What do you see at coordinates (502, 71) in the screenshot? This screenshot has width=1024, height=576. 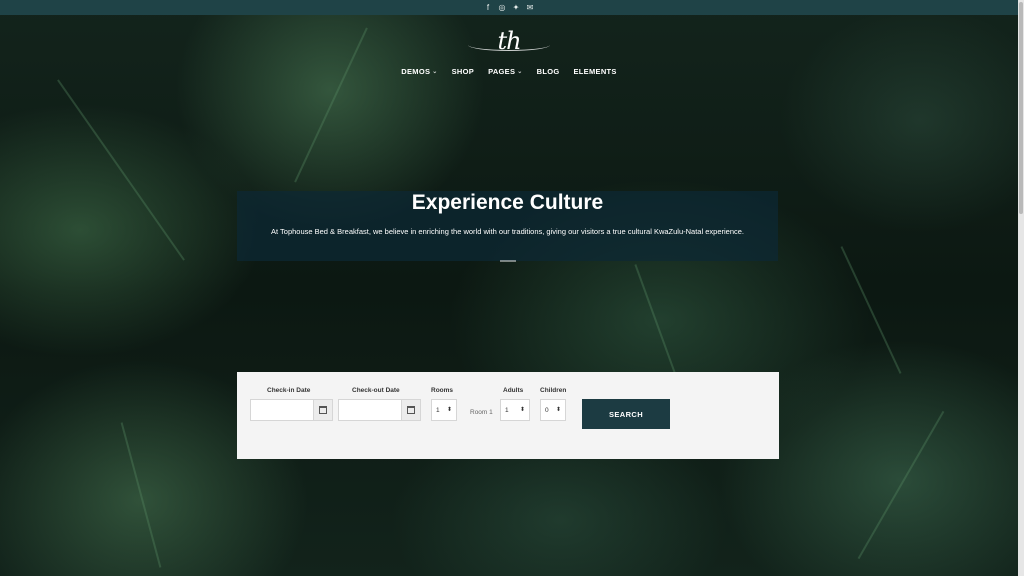 I see `nav-item-label: PAGES` at bounding box center [502, 71].